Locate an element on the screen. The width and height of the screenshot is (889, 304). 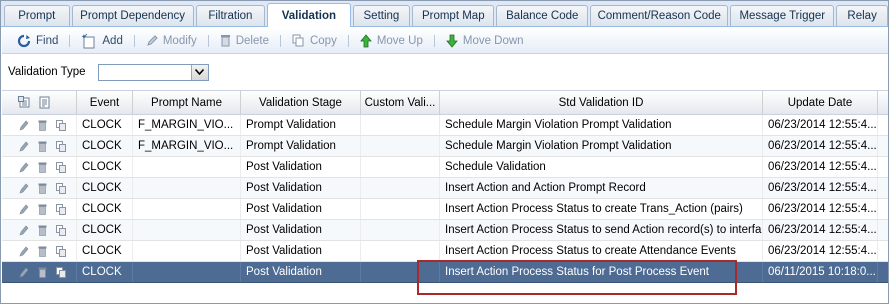
col-header-validation-stage: Validation Stage is located at coordinates (301, 102).